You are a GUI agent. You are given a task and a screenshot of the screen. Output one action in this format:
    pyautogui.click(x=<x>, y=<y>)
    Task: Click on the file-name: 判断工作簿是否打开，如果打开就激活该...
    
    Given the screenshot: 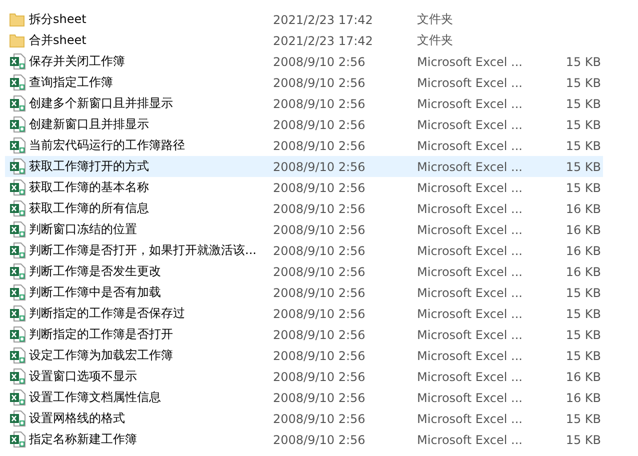 What is the action you would take?
    pyautogui.click(x=143, y=250)
    